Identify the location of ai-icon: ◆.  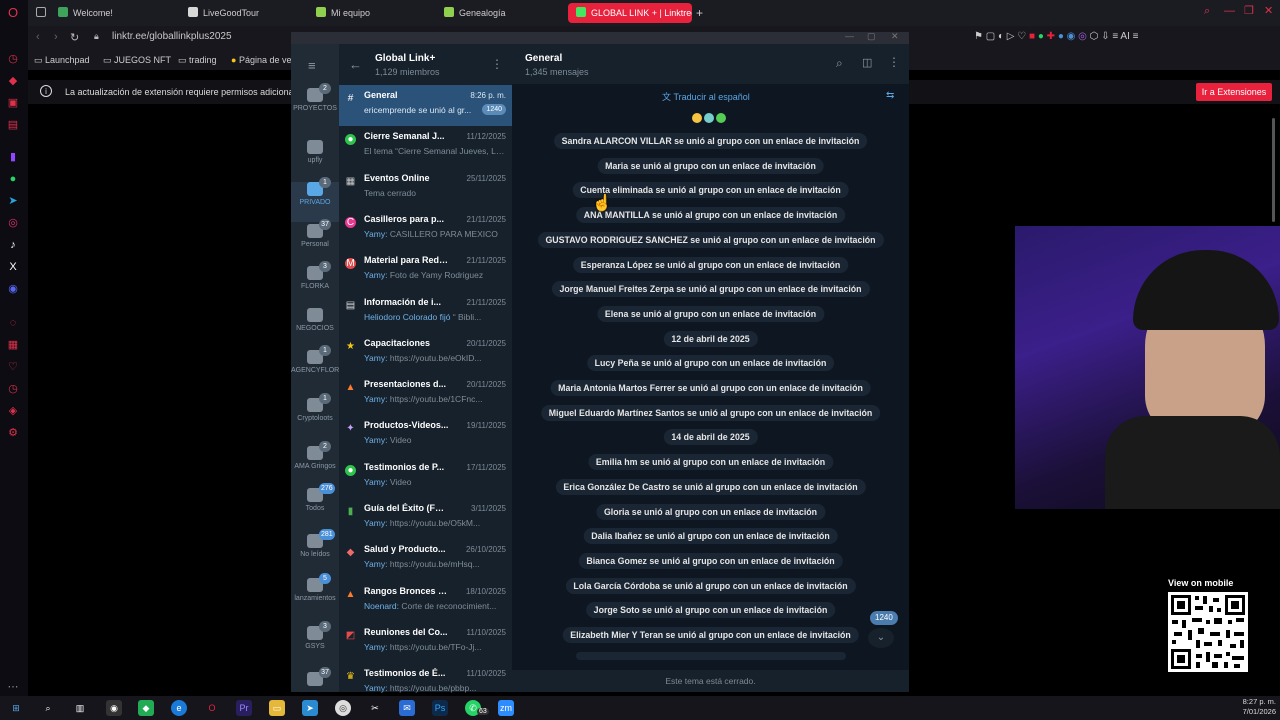
(13, 81).